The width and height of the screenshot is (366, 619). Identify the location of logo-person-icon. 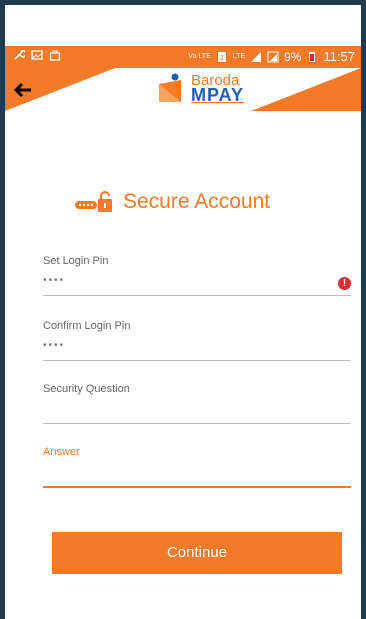
(170, 87).